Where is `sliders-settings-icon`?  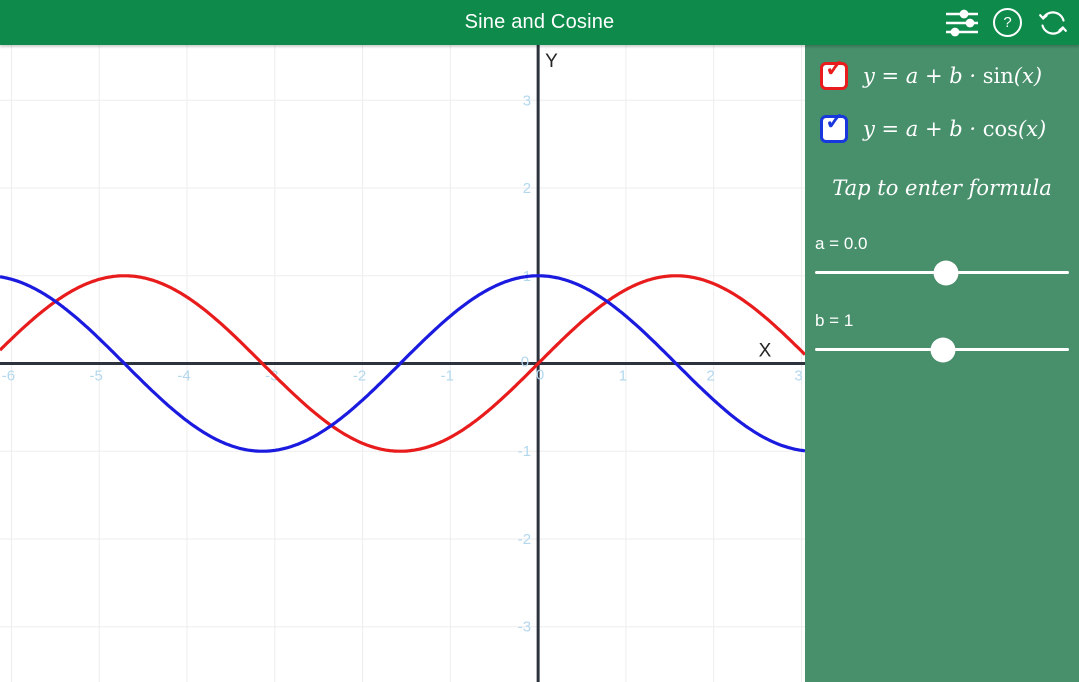 sliders-settings-icon is located at coordinates (962, 23).